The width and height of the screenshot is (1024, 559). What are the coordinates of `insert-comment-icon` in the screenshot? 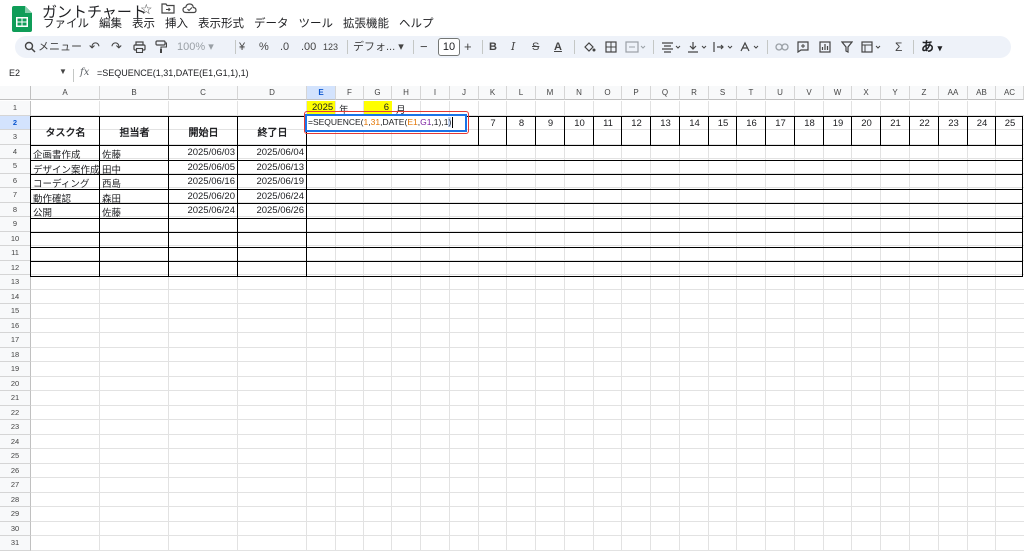 It's located at (803, 47).